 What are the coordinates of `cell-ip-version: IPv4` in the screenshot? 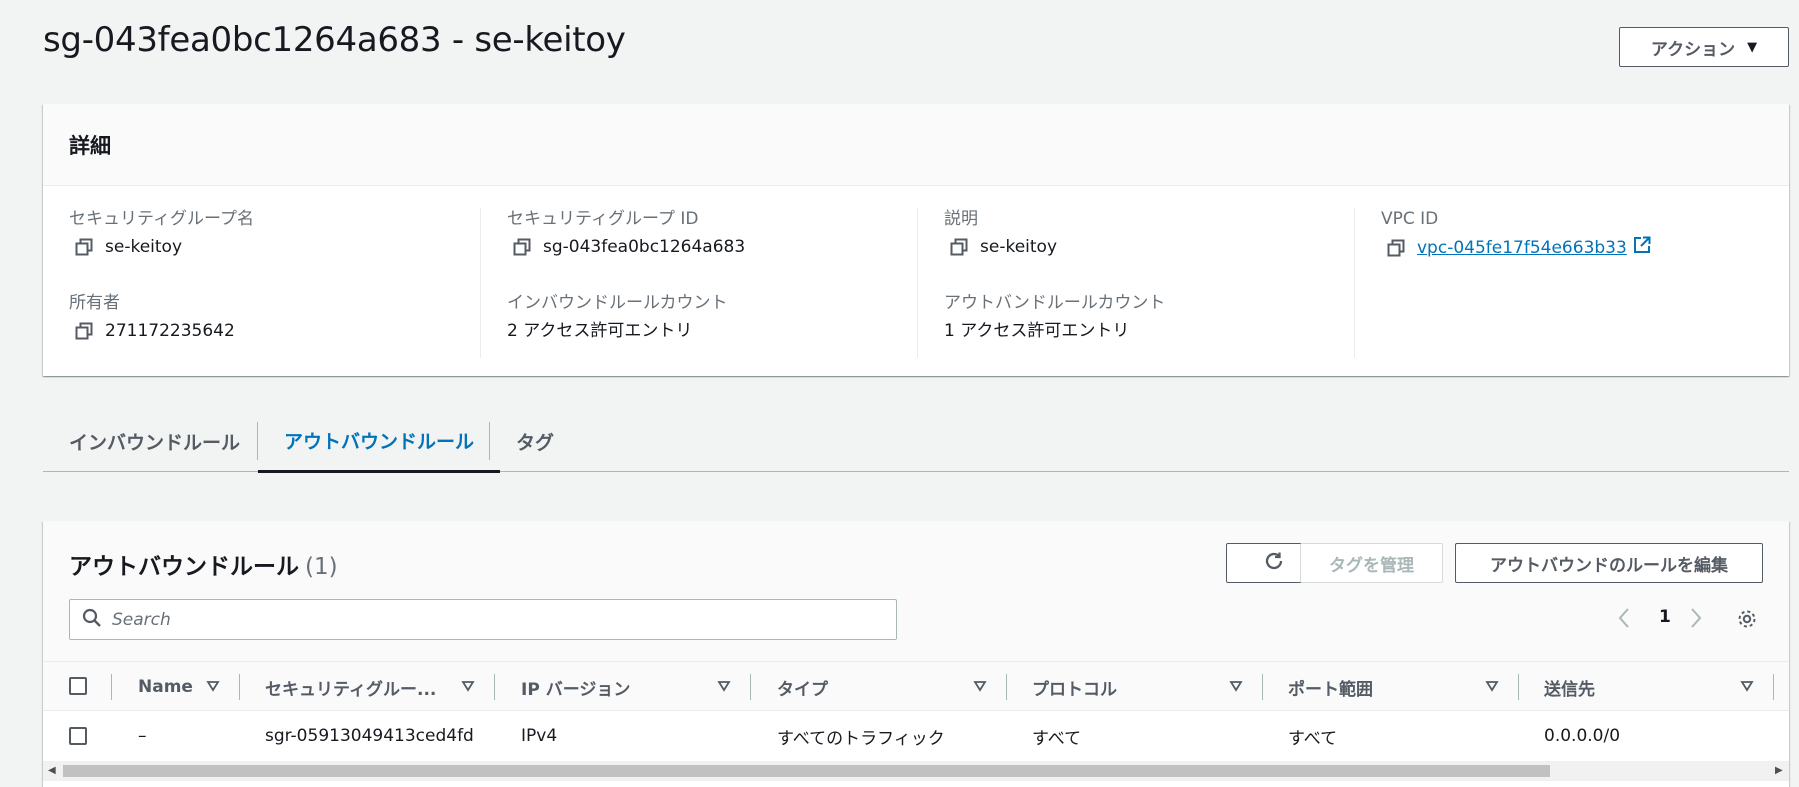 It's located at (539, 736).